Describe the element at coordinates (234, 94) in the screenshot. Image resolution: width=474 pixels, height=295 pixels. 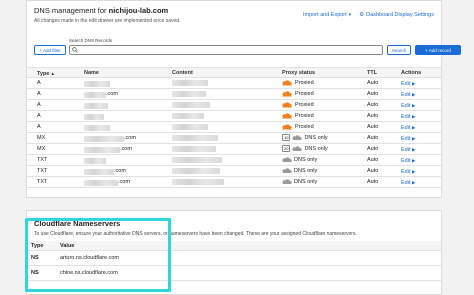
I see `table-row: A .com Proxied Auto Edit ▶` at that location.